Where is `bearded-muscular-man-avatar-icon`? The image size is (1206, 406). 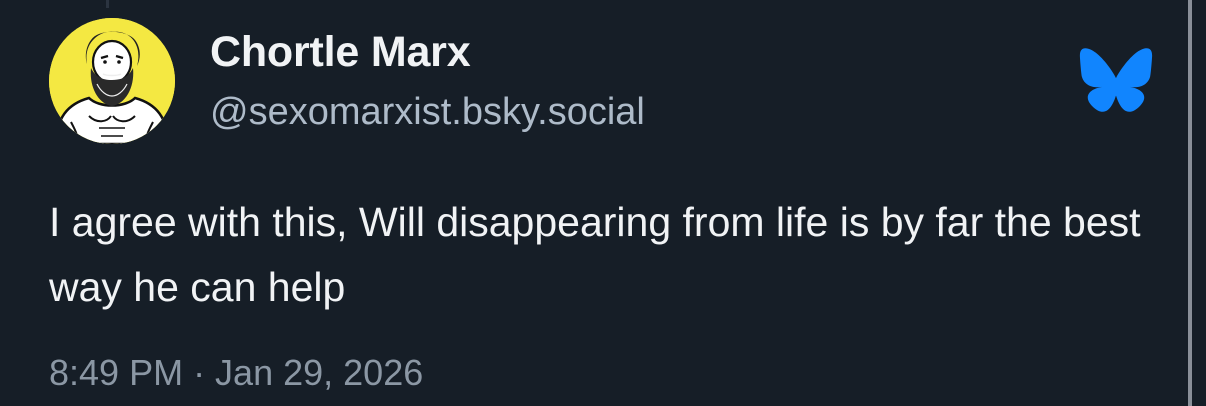
bearded-muscular-man-avatar-icon is located at coordinates (112, 81).